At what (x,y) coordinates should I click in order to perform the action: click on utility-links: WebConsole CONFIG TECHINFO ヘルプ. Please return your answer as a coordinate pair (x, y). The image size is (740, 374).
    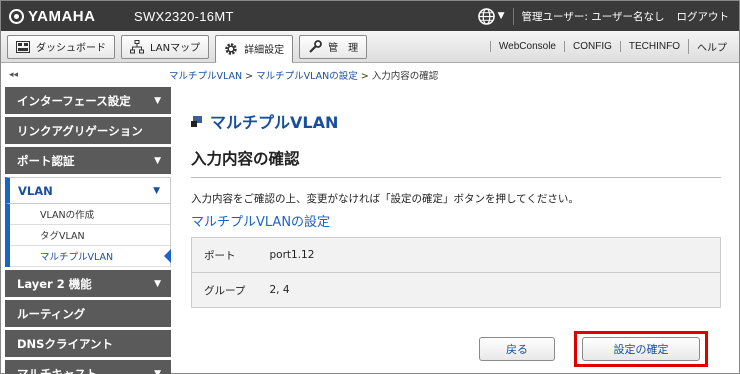
    Looking at the image, I should click on (612, 46).